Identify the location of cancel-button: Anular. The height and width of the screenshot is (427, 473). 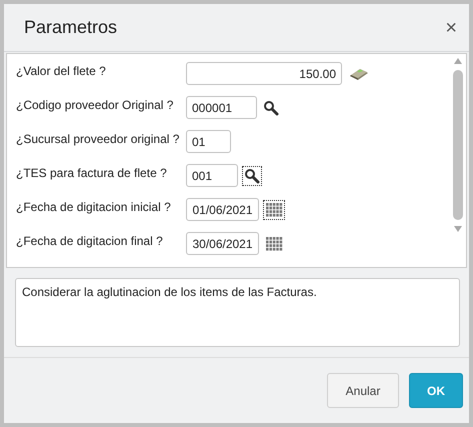
(363, 390).